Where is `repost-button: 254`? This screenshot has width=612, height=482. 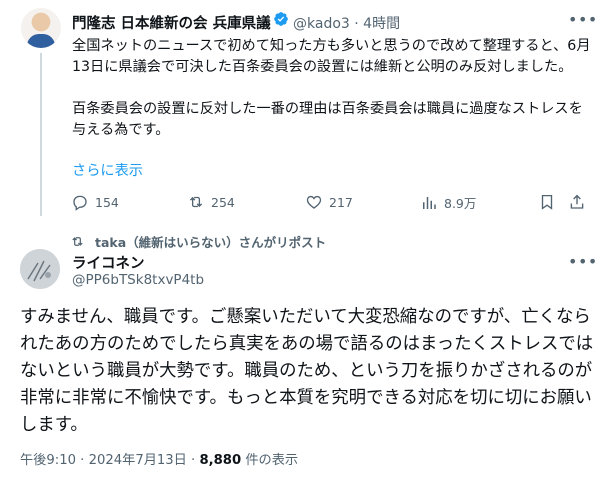
repost-button: 254 is located at coordinates (211, 202).